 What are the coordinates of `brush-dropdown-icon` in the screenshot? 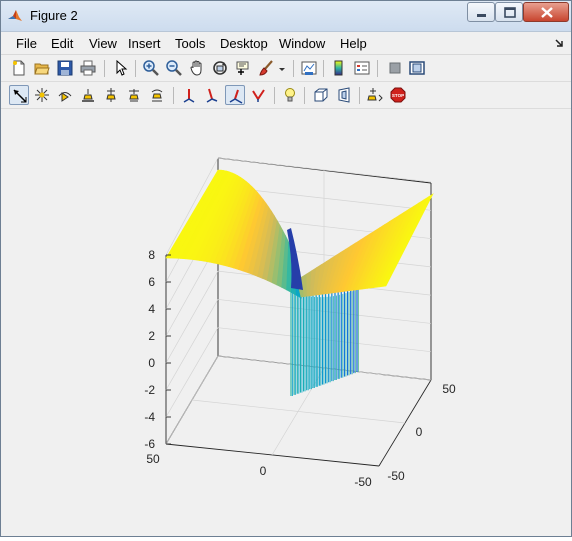 It's located at (282, 69).